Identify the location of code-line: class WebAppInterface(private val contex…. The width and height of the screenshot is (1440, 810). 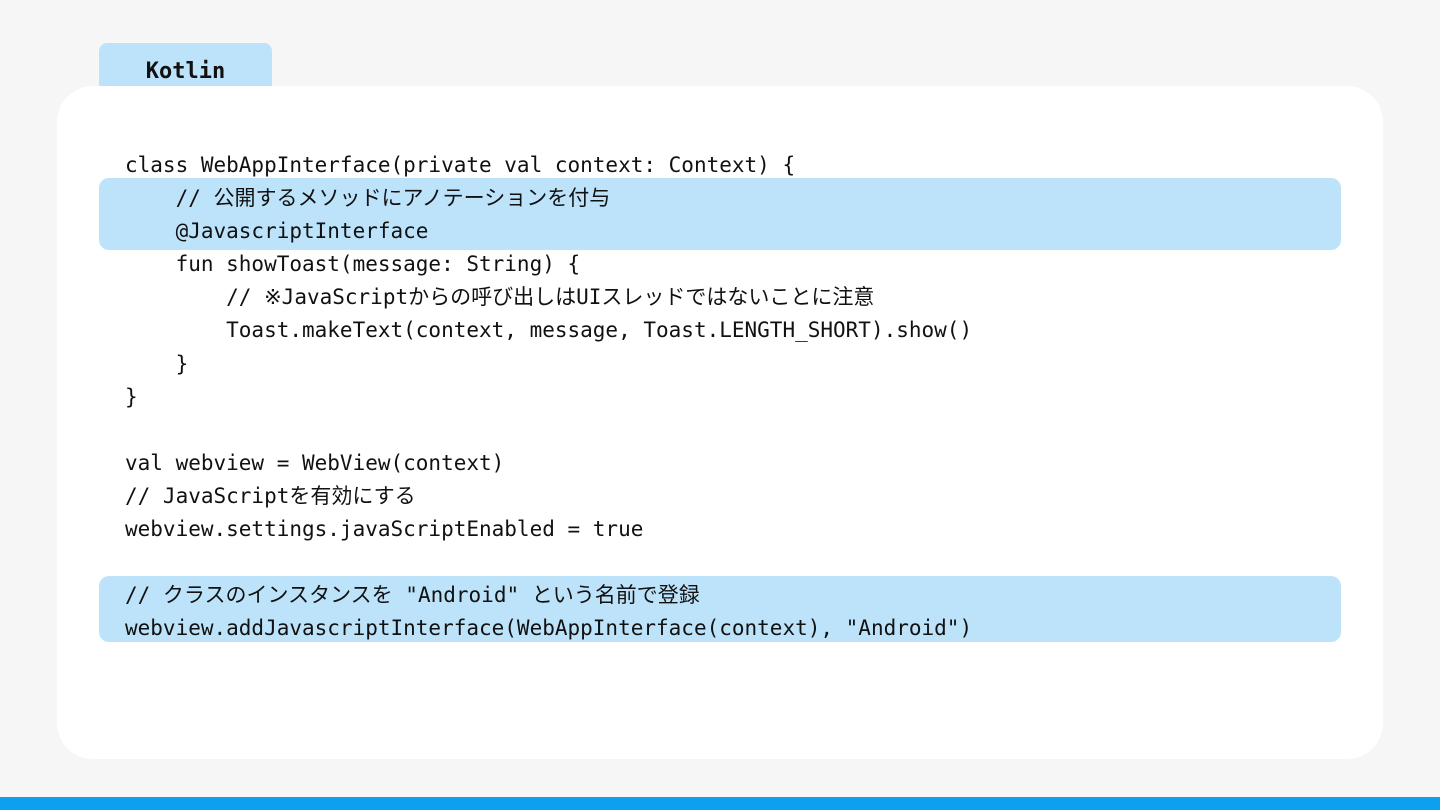
(460, 165).